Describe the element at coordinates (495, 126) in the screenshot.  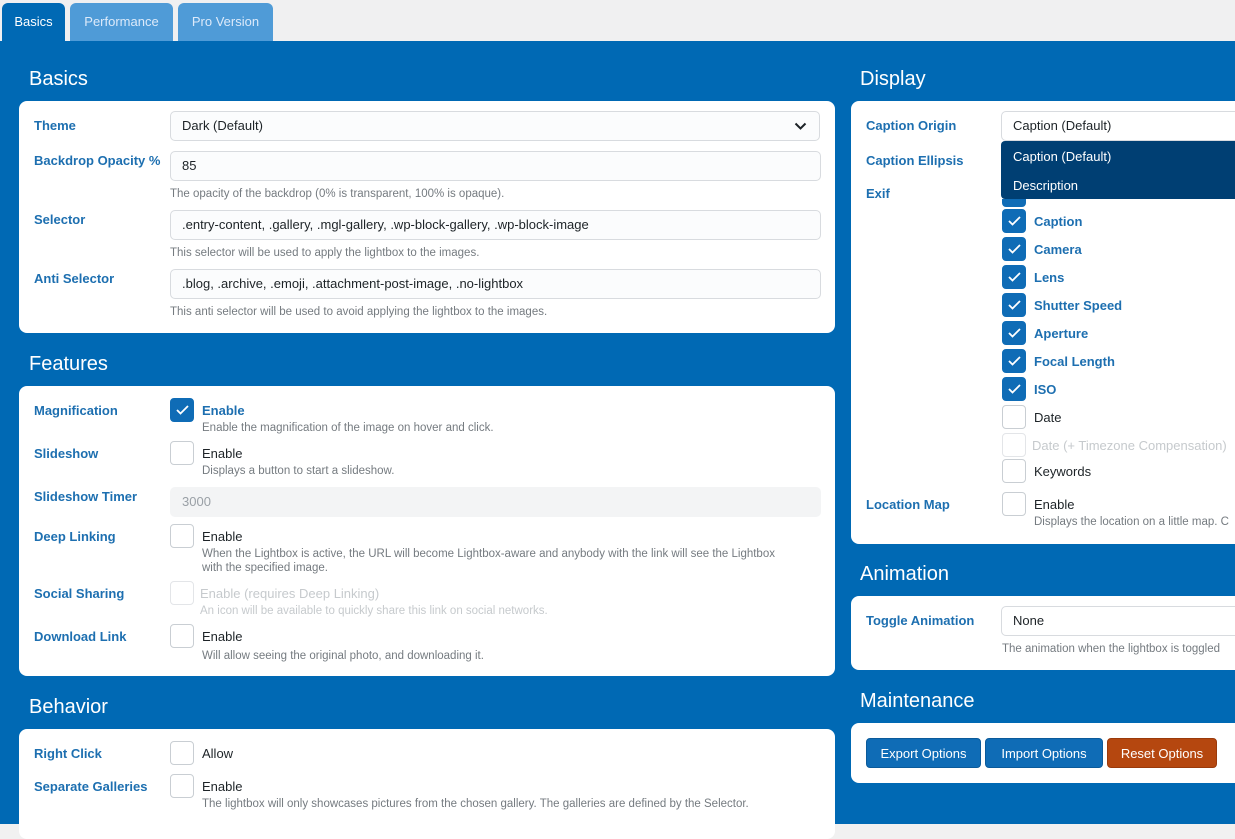
I see `theme-select: Dark (Default)` at that location.